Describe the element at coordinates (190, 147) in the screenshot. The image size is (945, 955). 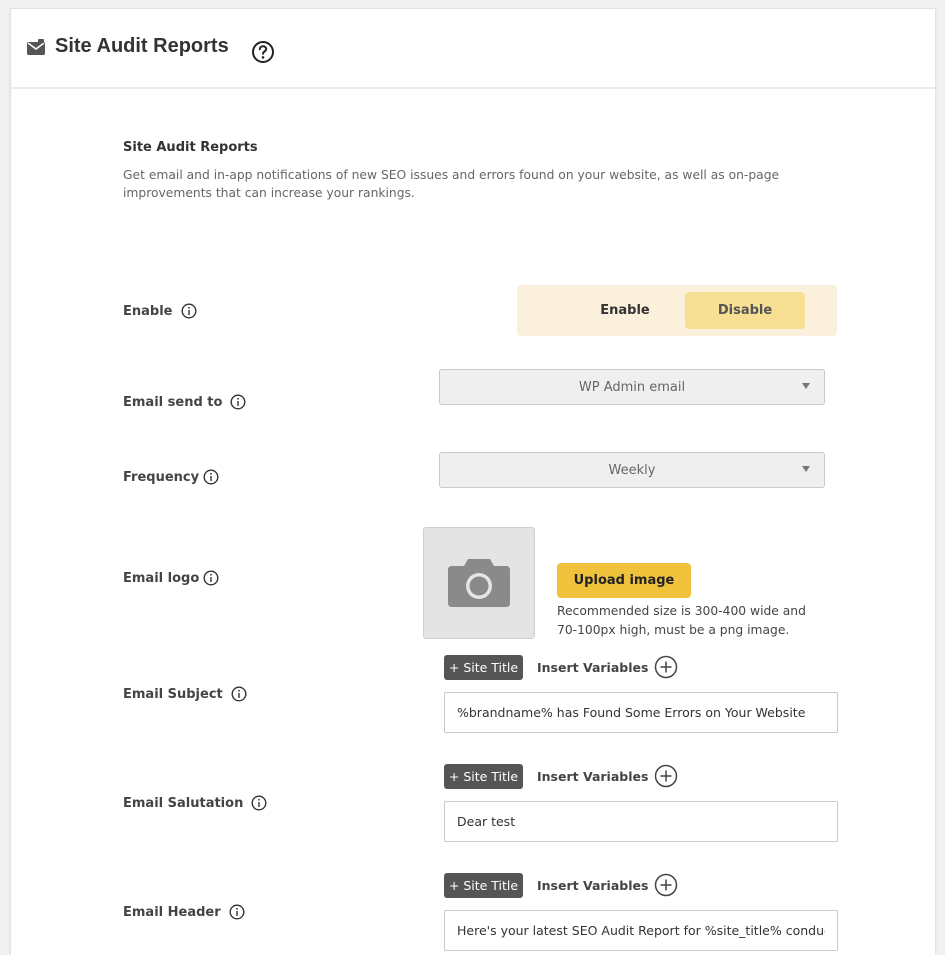
I see `section-title: Site Audit Reports` at that location.